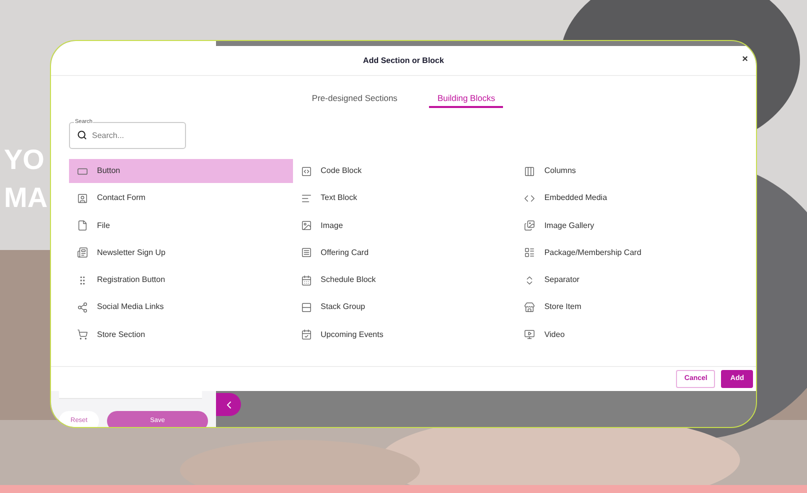 Image resolution: width=807 pixels, height=493 pixels. I want to click on block-item: Embedded Media, so click(628, 198).